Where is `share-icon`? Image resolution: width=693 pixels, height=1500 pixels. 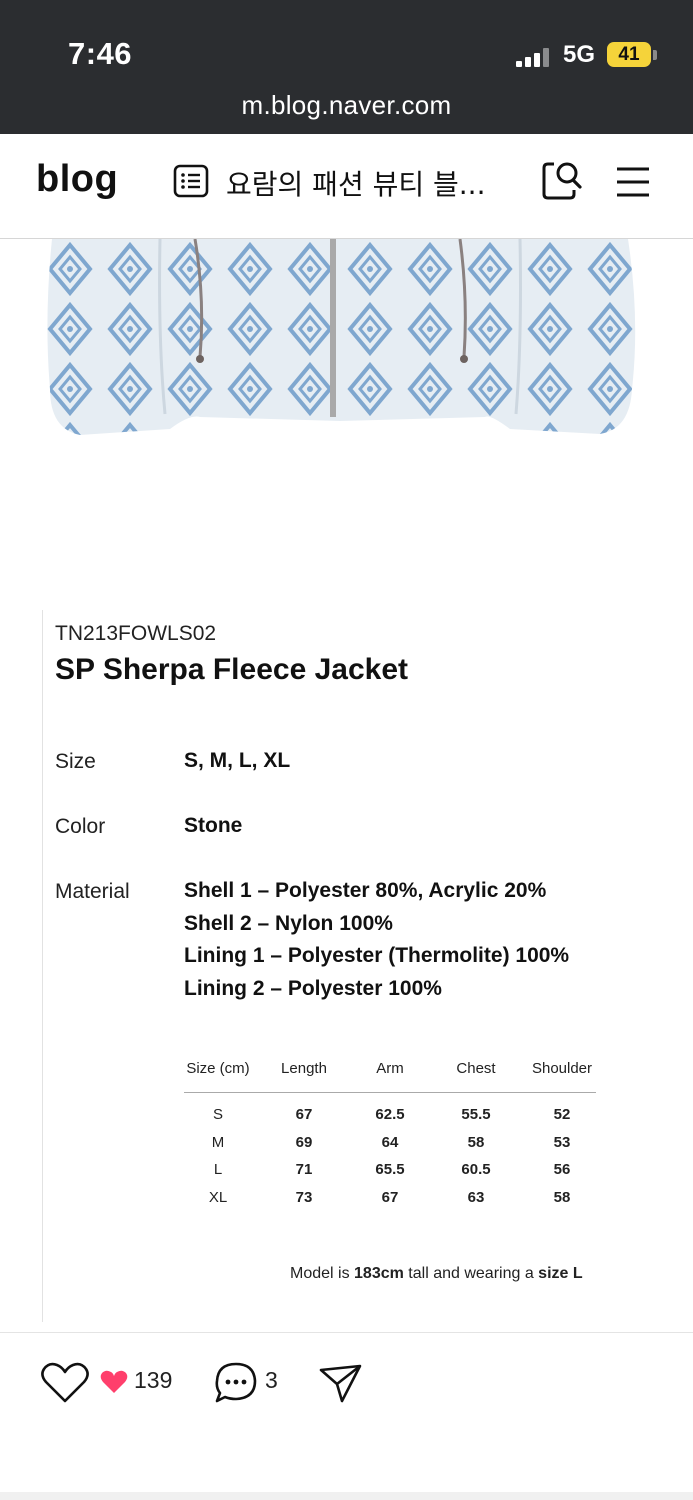 share-icon is located at coordinates (341, 1383).